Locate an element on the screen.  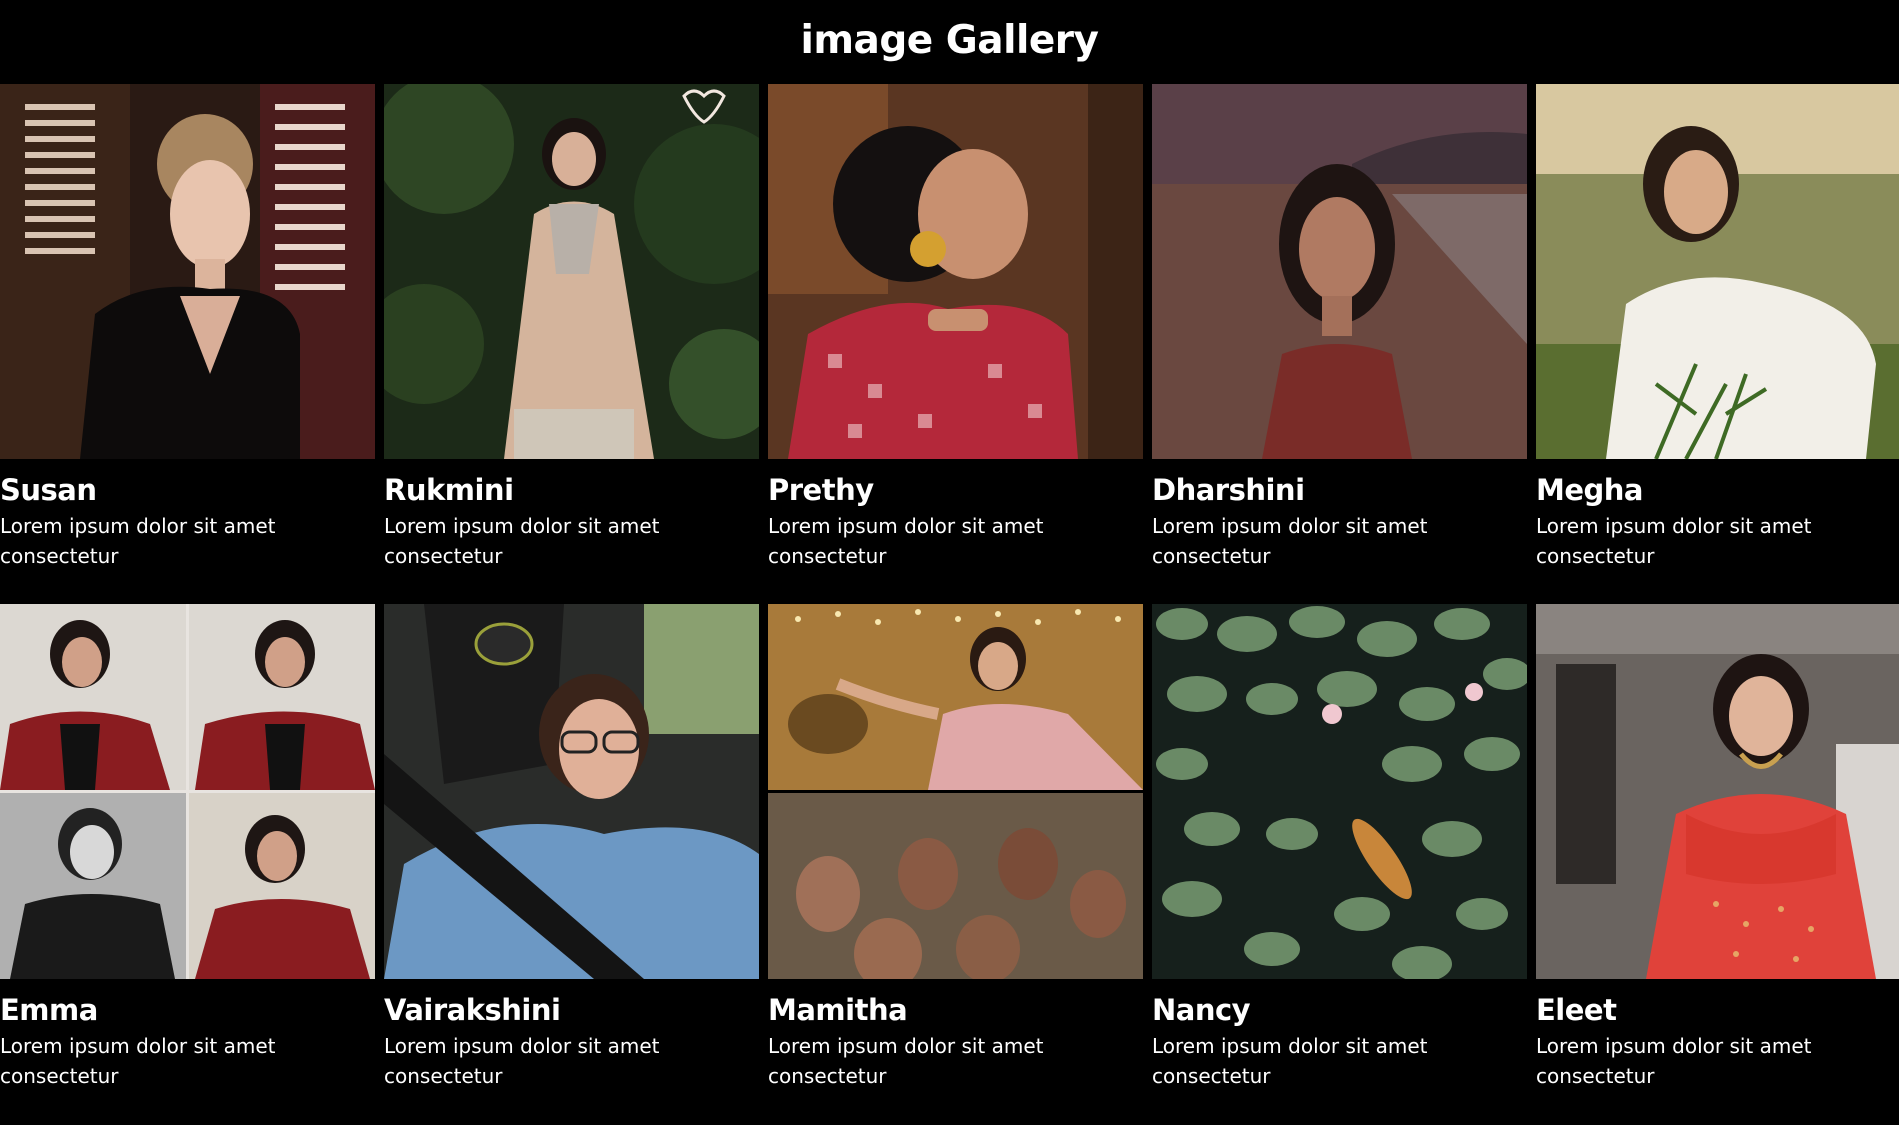
photo-woman-red-print is located at coordinates (955, 271).